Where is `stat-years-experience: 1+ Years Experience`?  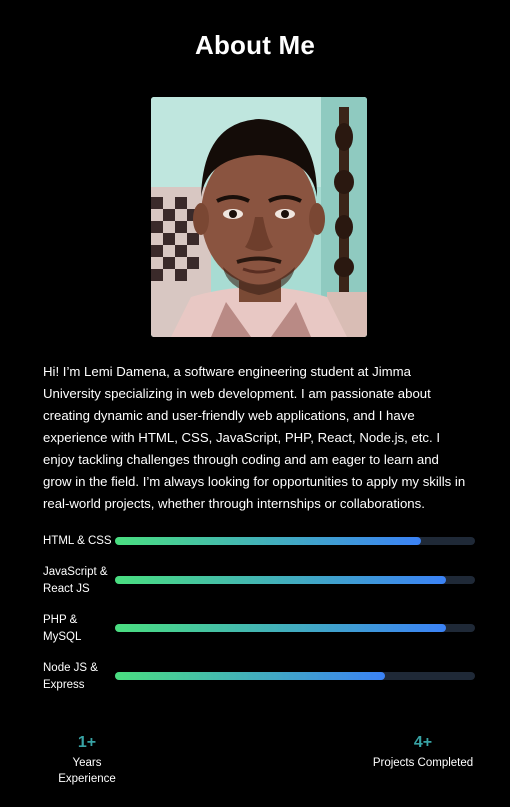 stat-years-experience: 1+ Years Experience is located at coordinates (87, 760).